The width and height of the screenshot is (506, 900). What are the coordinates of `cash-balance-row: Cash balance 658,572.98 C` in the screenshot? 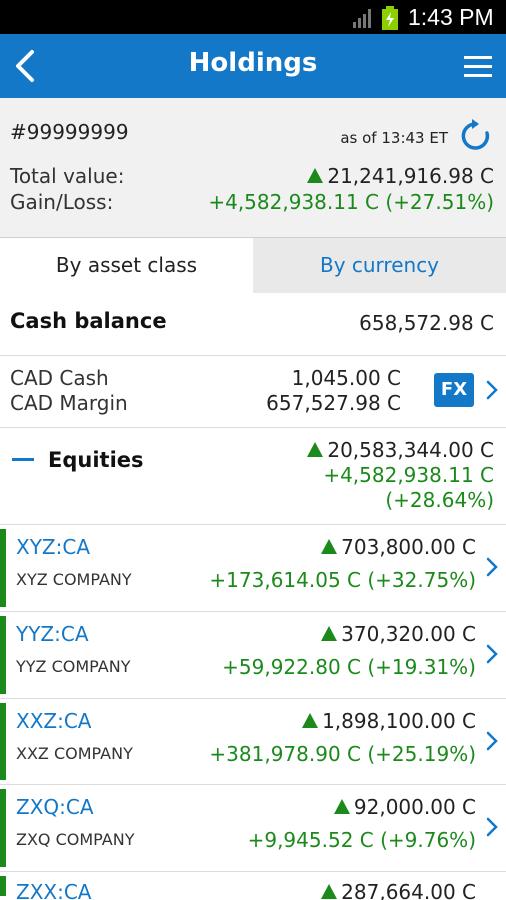 It's located at (253, 324).